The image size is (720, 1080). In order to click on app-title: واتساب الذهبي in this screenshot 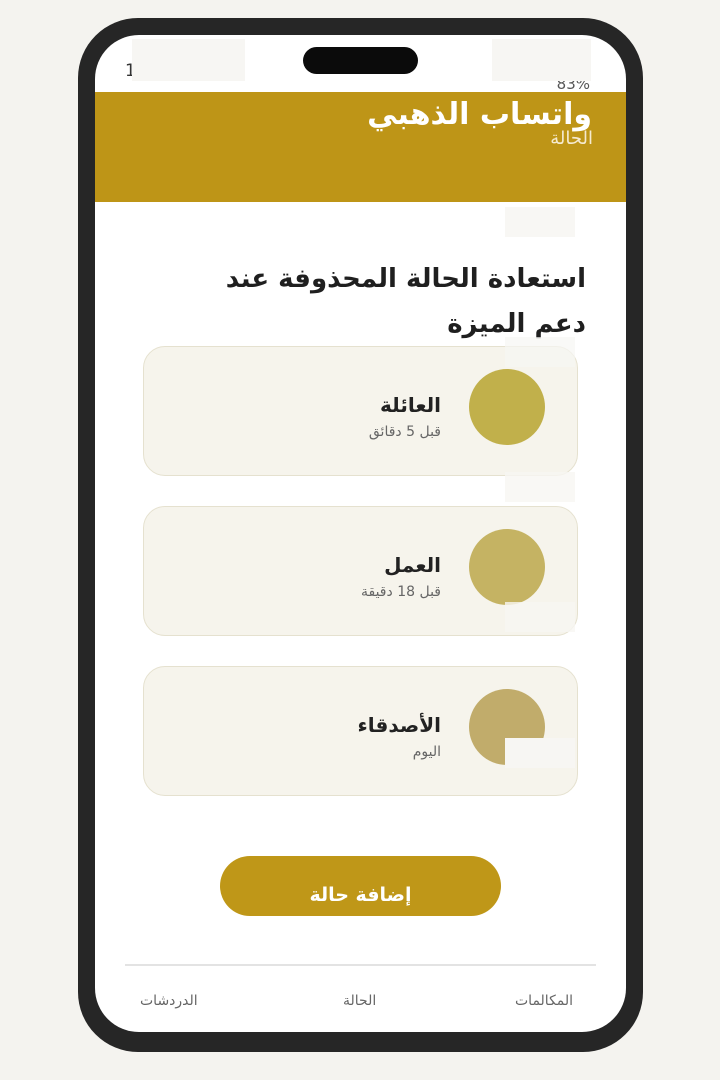, I will do `click(479, 114)`.